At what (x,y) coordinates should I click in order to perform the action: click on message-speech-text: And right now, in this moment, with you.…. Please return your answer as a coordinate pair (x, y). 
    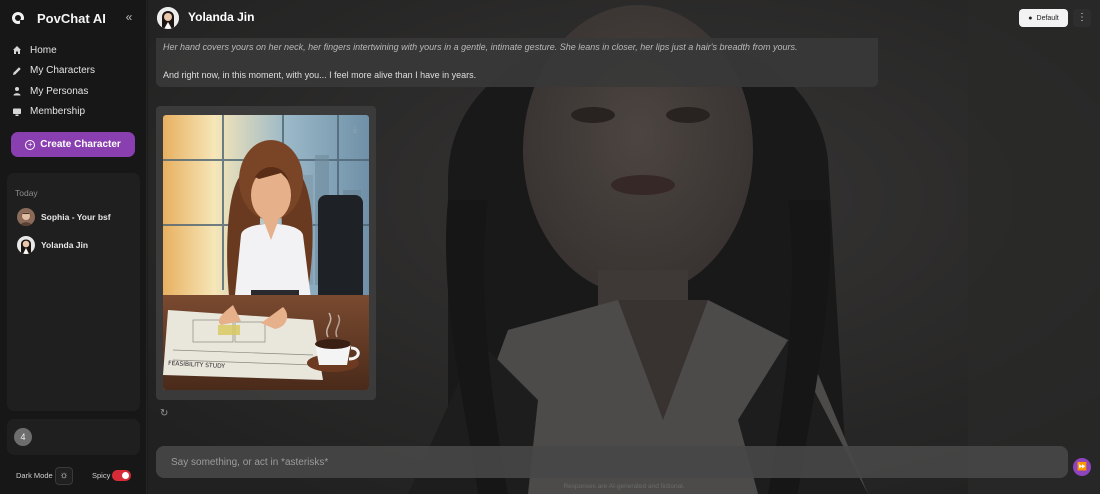
    Looking at the image, I should click on (320, 75).